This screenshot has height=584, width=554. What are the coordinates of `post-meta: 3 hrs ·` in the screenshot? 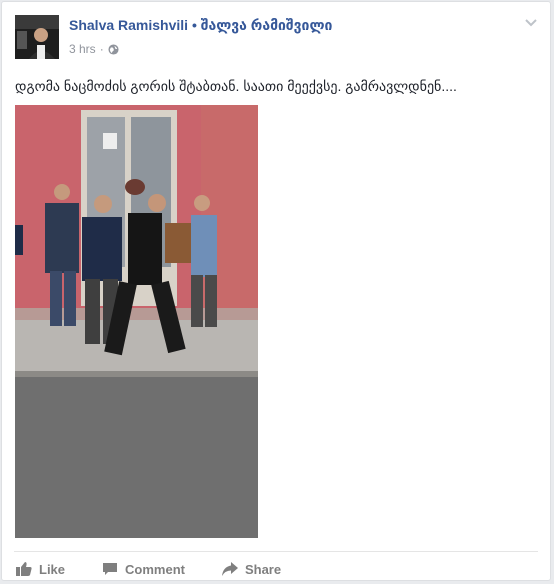 It's located at (94, 49).